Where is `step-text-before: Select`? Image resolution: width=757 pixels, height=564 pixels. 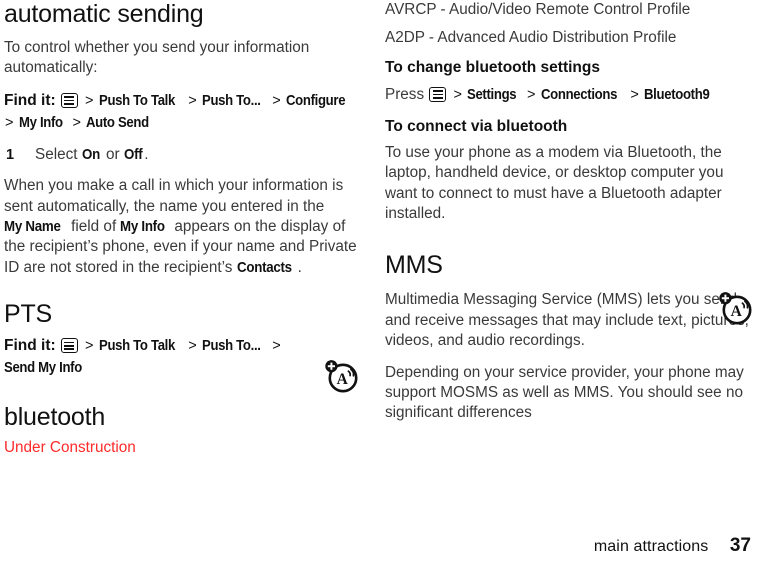 step-text-before: Select is located at coordinates (58, 154).